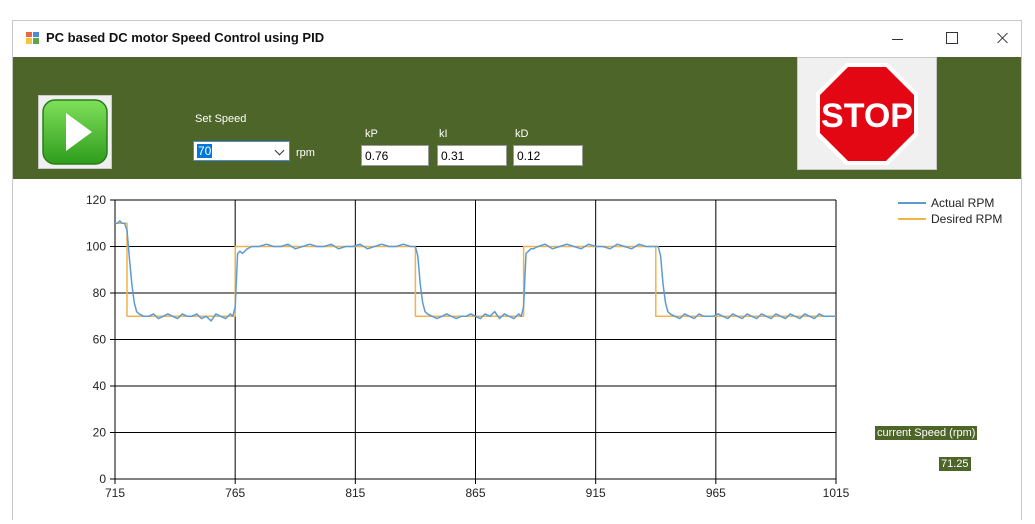 This screenshot has height=524, width=1035. I want to click on ki-input: 0.31, so click(472, 155).